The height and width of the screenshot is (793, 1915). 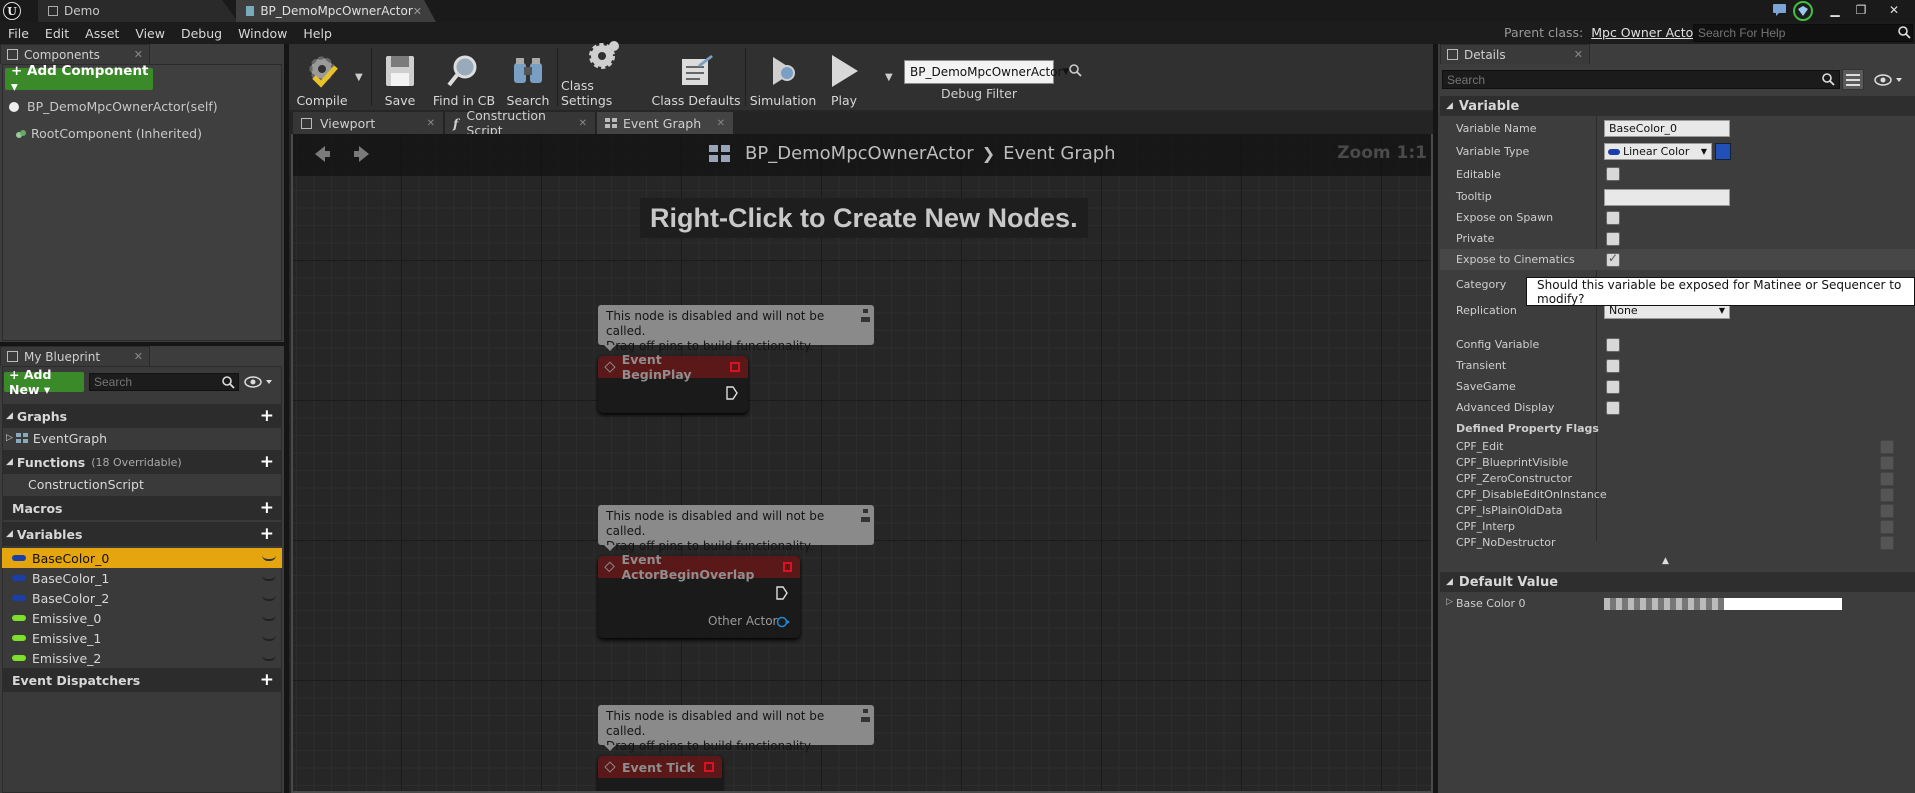 What do you see at coordinates (317, 33) in the screenshot?
I see `menu-help: Help` at bounding box center [317, 33].